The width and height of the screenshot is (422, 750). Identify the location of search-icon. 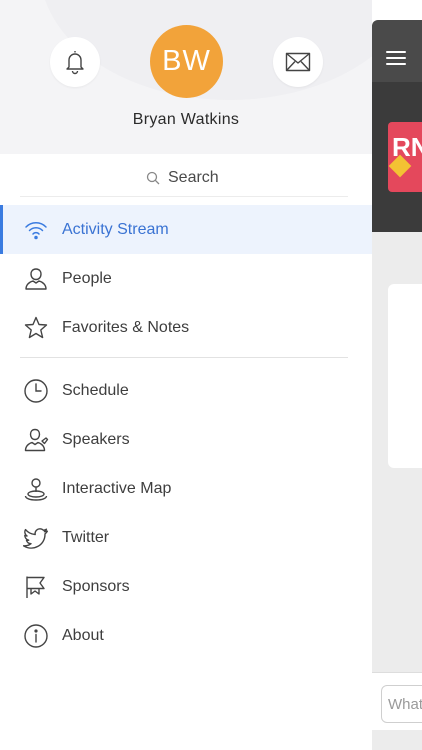
(153, 178).